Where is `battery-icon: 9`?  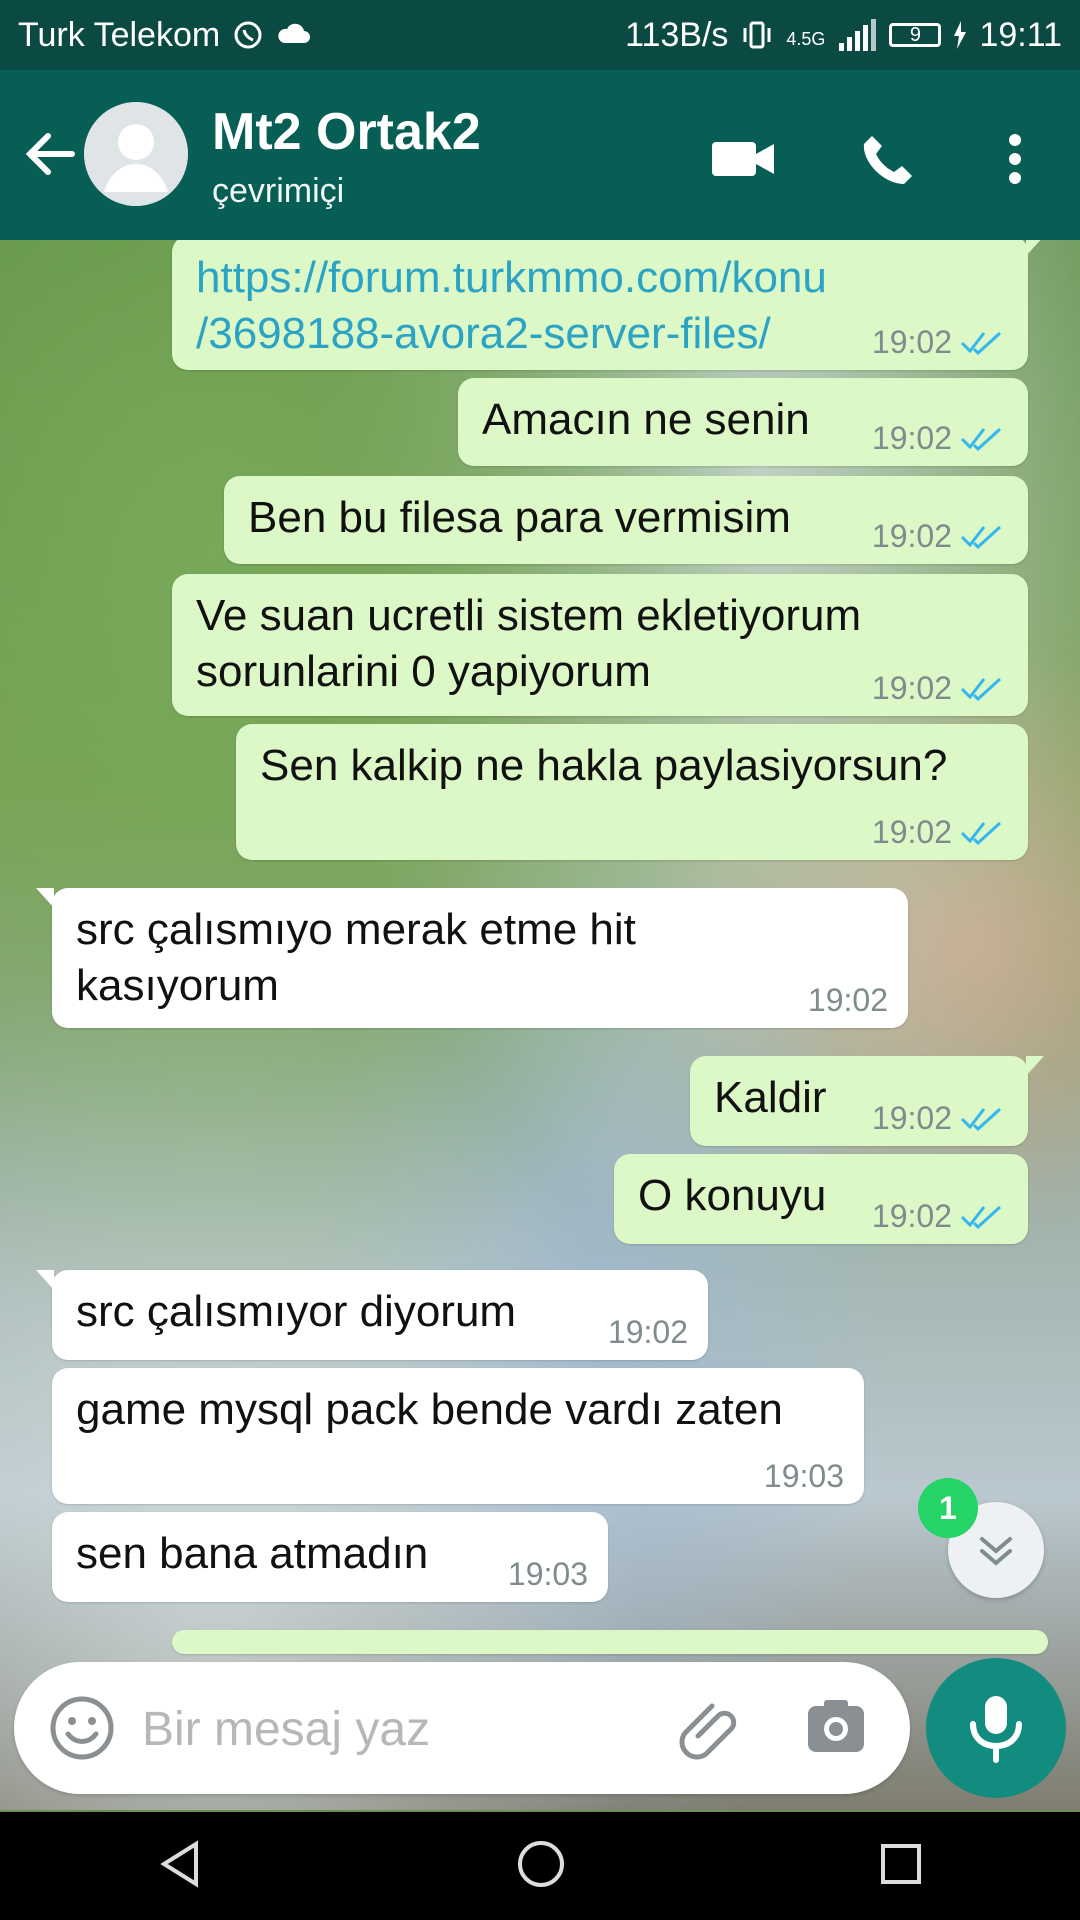
battery-icon: 9 is located at coordinates (915, 35).